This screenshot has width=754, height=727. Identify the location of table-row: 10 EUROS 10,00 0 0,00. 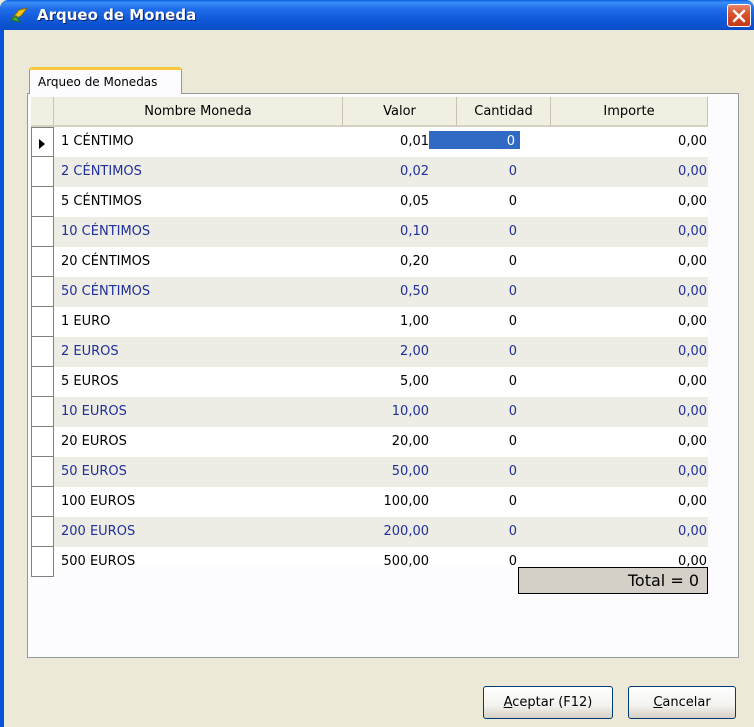
(369, 412).